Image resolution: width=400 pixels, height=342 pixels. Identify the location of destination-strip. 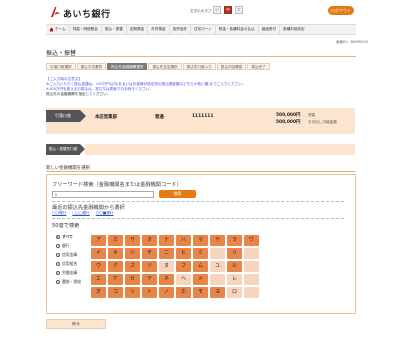
(220, 149).